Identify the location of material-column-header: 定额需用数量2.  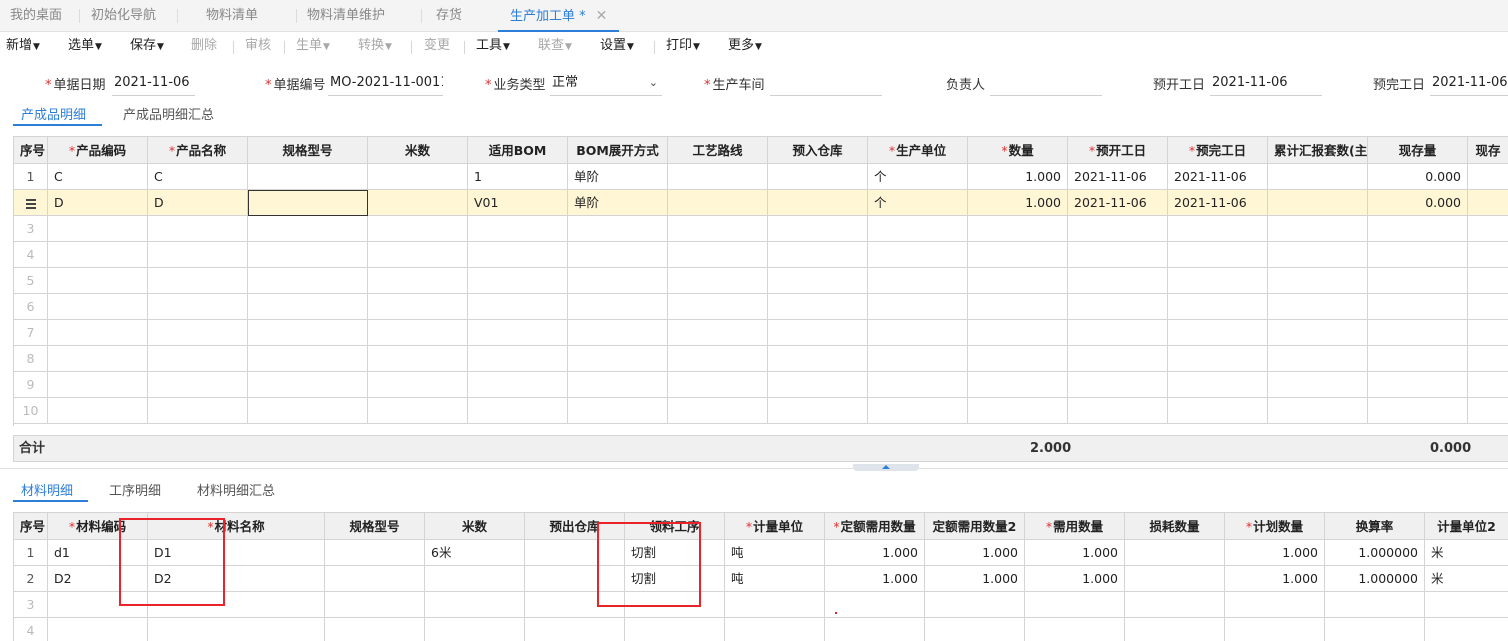
(975, 526).